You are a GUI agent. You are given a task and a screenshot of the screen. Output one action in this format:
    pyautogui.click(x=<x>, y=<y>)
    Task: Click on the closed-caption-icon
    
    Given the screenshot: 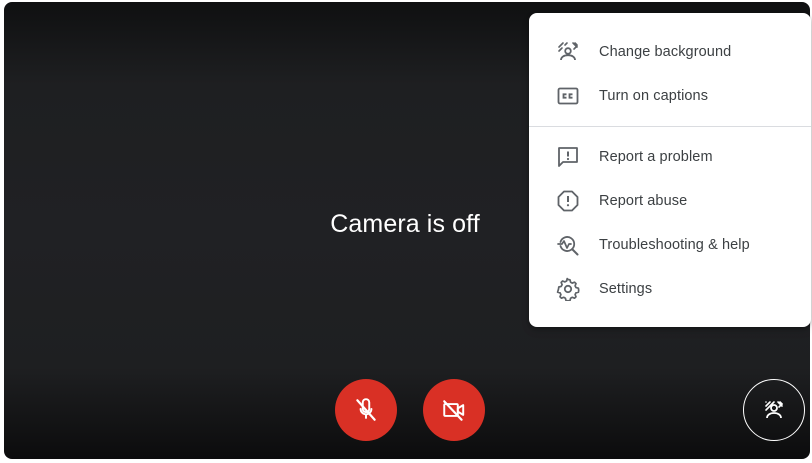 What is the action you would take?
    pyautogui.click(x=568, y=96)
    